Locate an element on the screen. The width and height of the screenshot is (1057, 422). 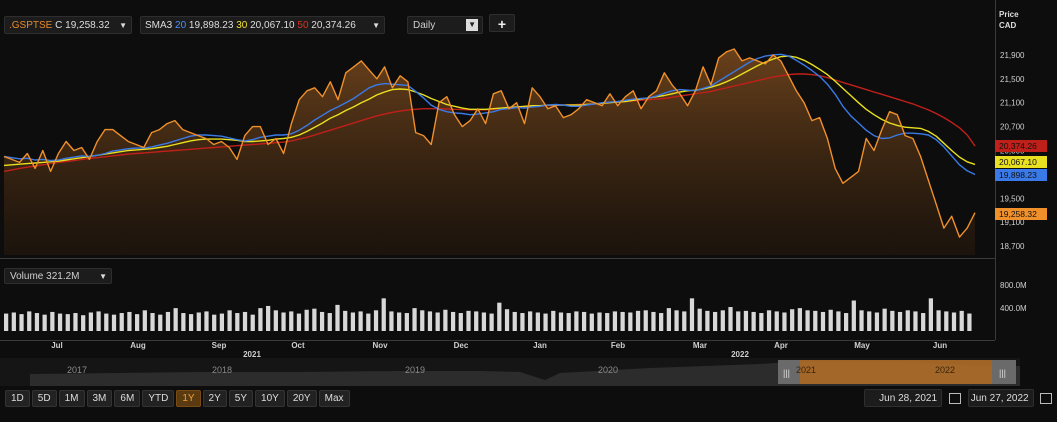
price-tag-label: 20,067.10 is located at coordinates (1018, 162).